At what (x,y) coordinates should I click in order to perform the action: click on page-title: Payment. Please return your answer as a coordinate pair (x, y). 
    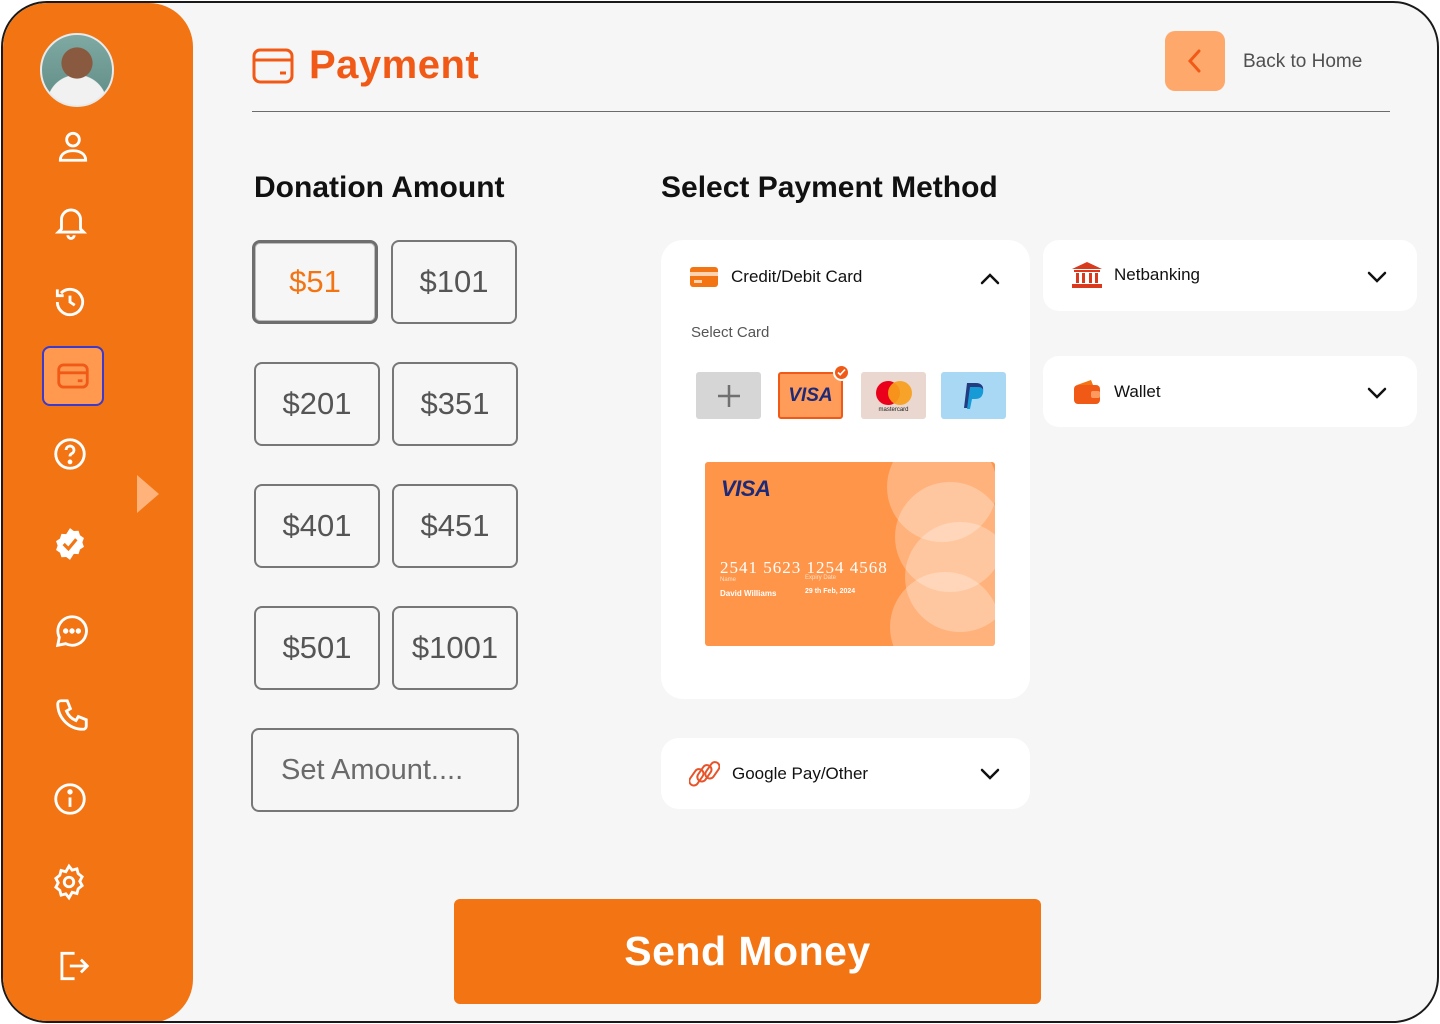
    Looking at the image, I should click on (394, 65).